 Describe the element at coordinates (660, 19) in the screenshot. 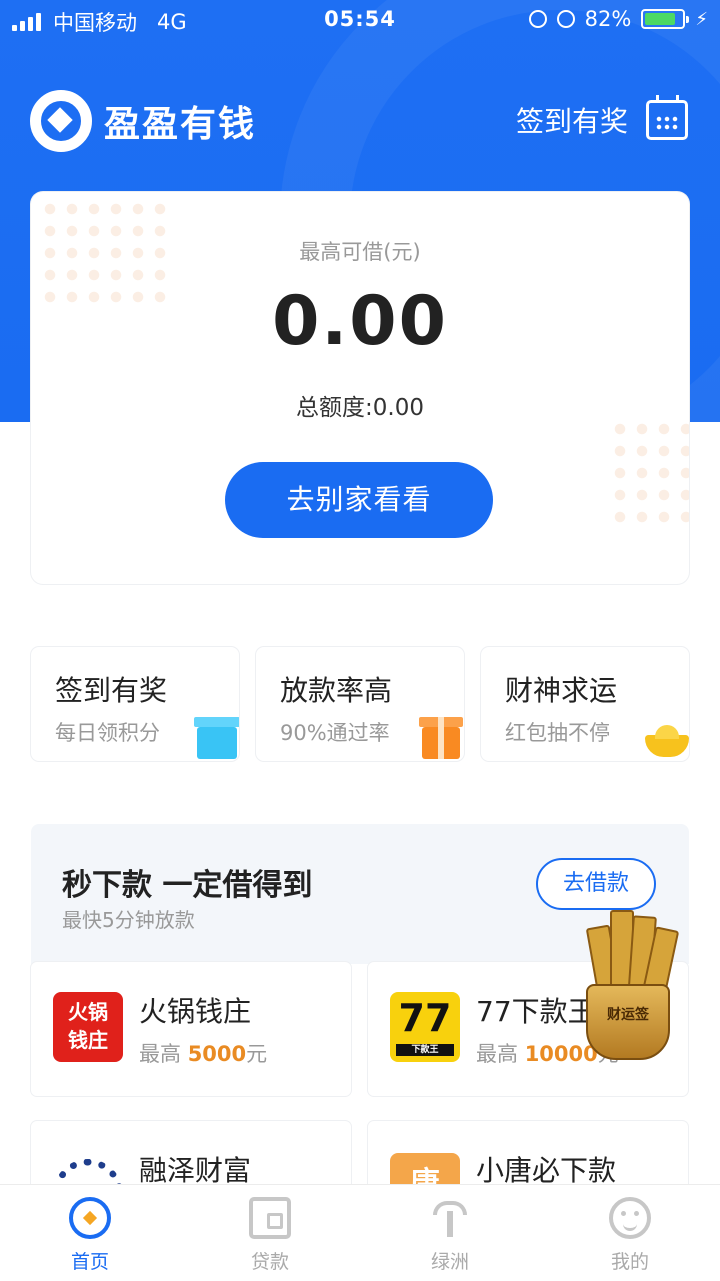

I see `battery-level` at that location.